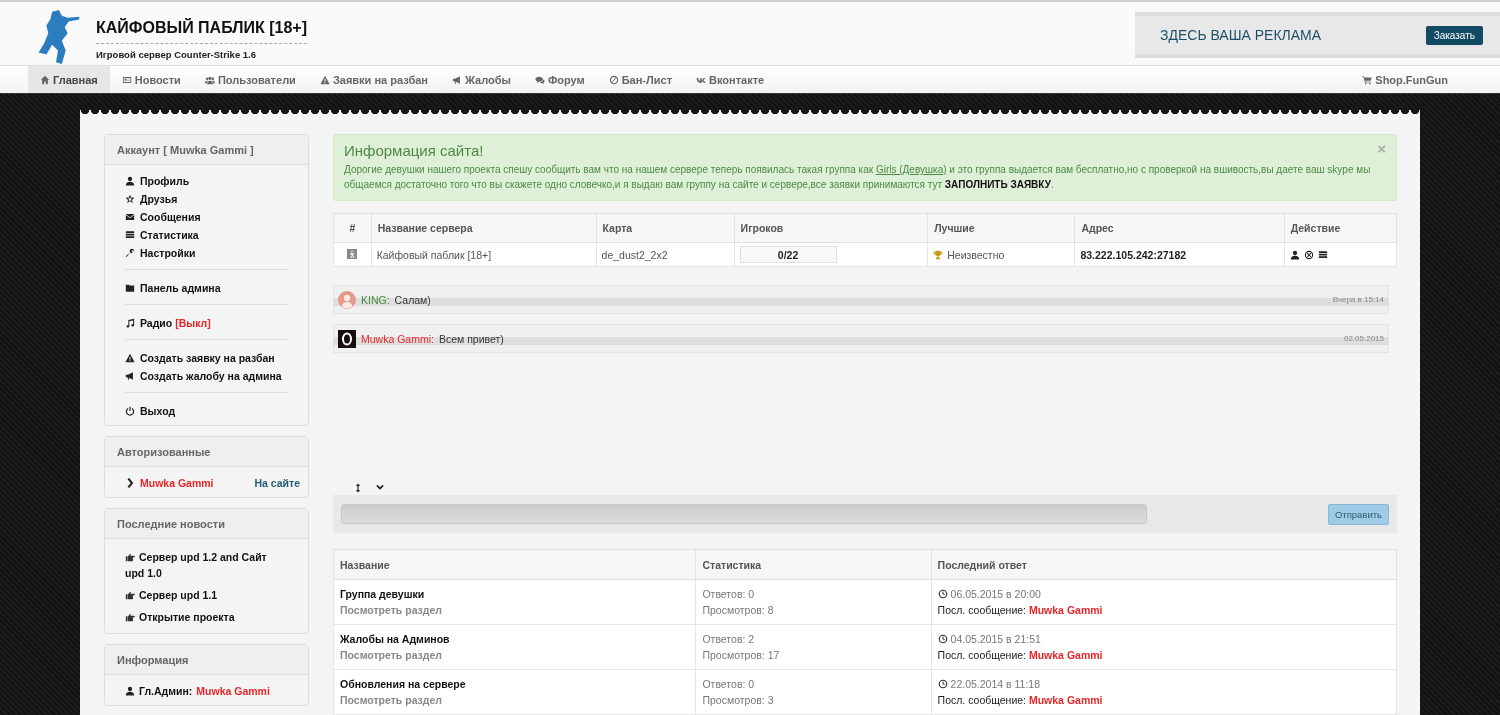 Image resolution: width=1500 pixels, height=715 pixels. I want to click on forum-title: Группа девушки, so click(515, 594).